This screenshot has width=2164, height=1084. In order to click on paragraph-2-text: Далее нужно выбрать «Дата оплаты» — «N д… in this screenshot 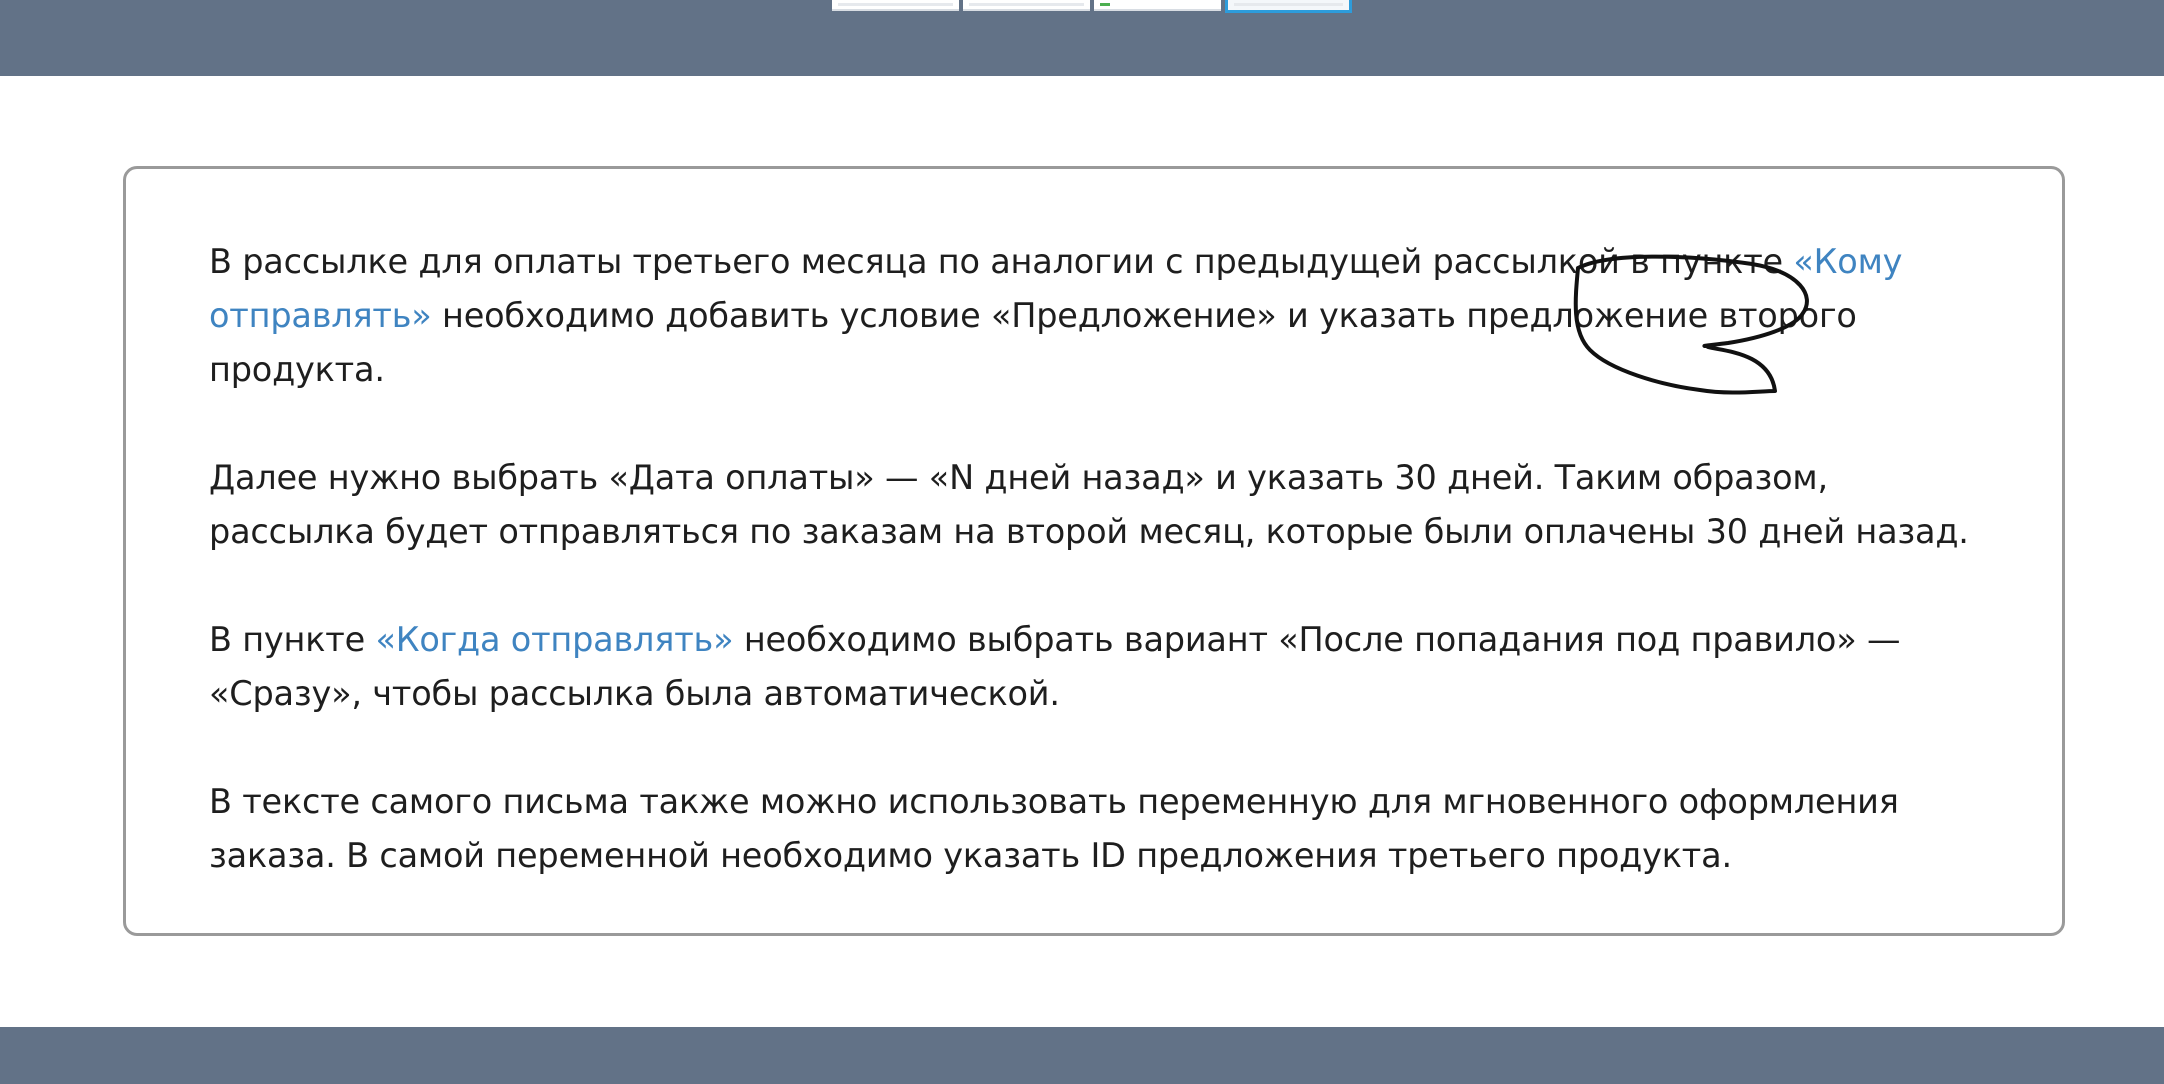, I will do `click(1089, 504)`.